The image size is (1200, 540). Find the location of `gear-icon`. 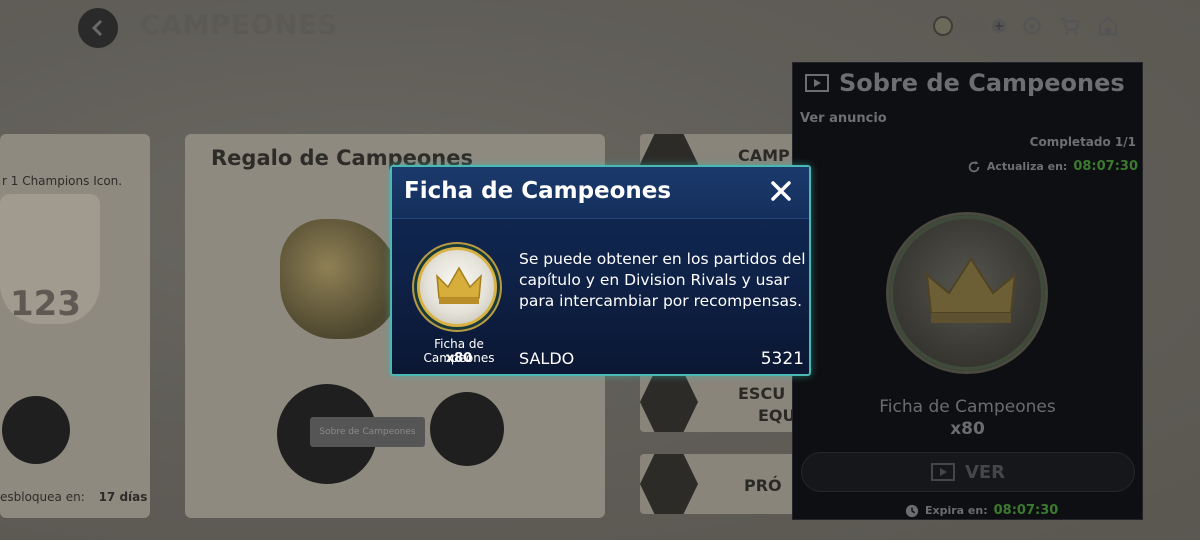

gear-icon is located at coordinates (1032, 26).